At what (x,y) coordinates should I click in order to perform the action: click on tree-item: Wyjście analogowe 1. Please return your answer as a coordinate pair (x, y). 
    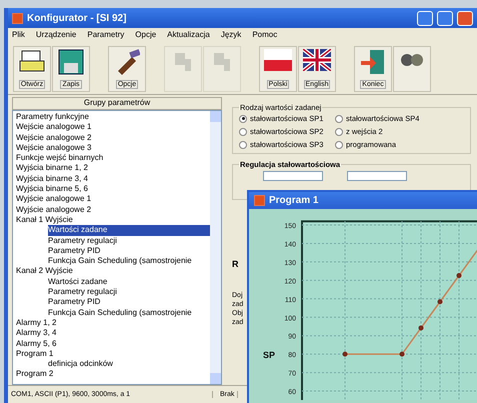
    Looking at the image, I should click on (54, 199).